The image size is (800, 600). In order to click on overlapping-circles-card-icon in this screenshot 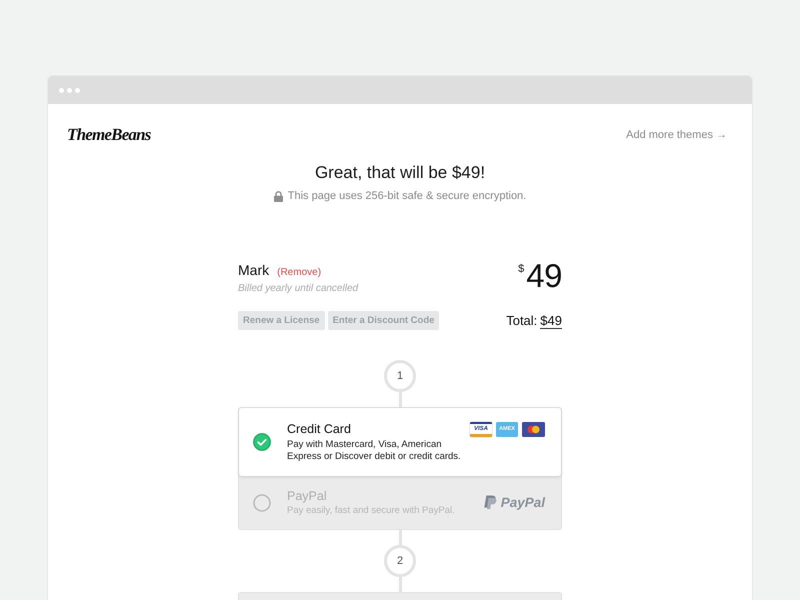, I will do `click(533, 429)`.